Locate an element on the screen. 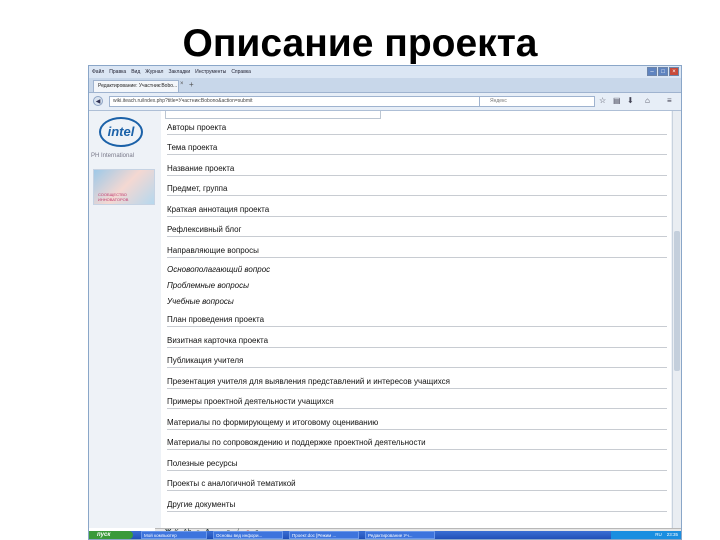 This screenshot has height=540, width=720. section-row: План проведения проекта is located at coordinates (417, 320).